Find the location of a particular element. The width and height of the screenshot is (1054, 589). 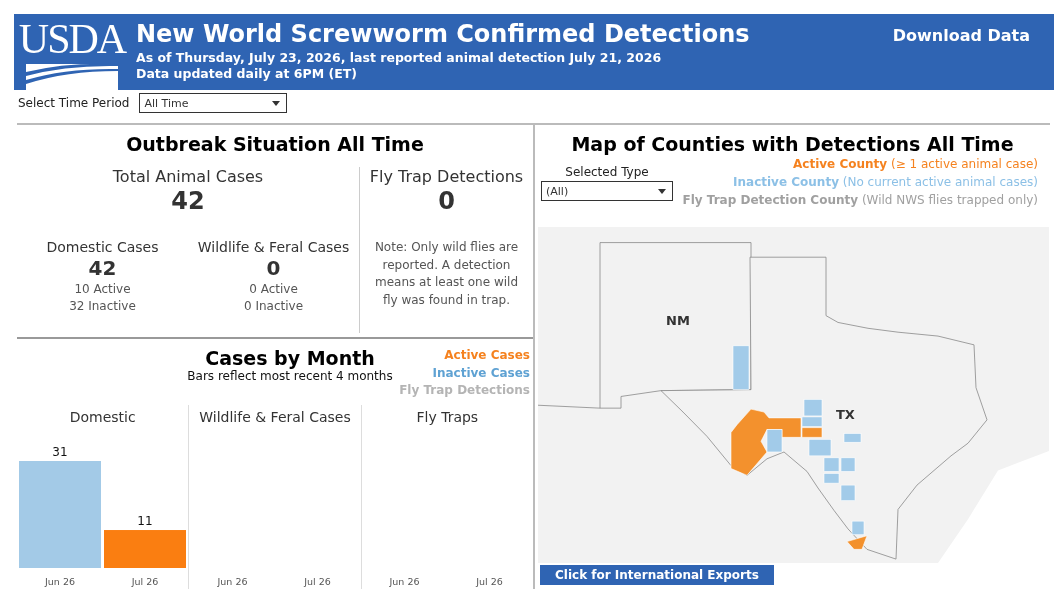

section-subtitle: Bars reflect most recent 4 months is located at coordinates (290, 376).